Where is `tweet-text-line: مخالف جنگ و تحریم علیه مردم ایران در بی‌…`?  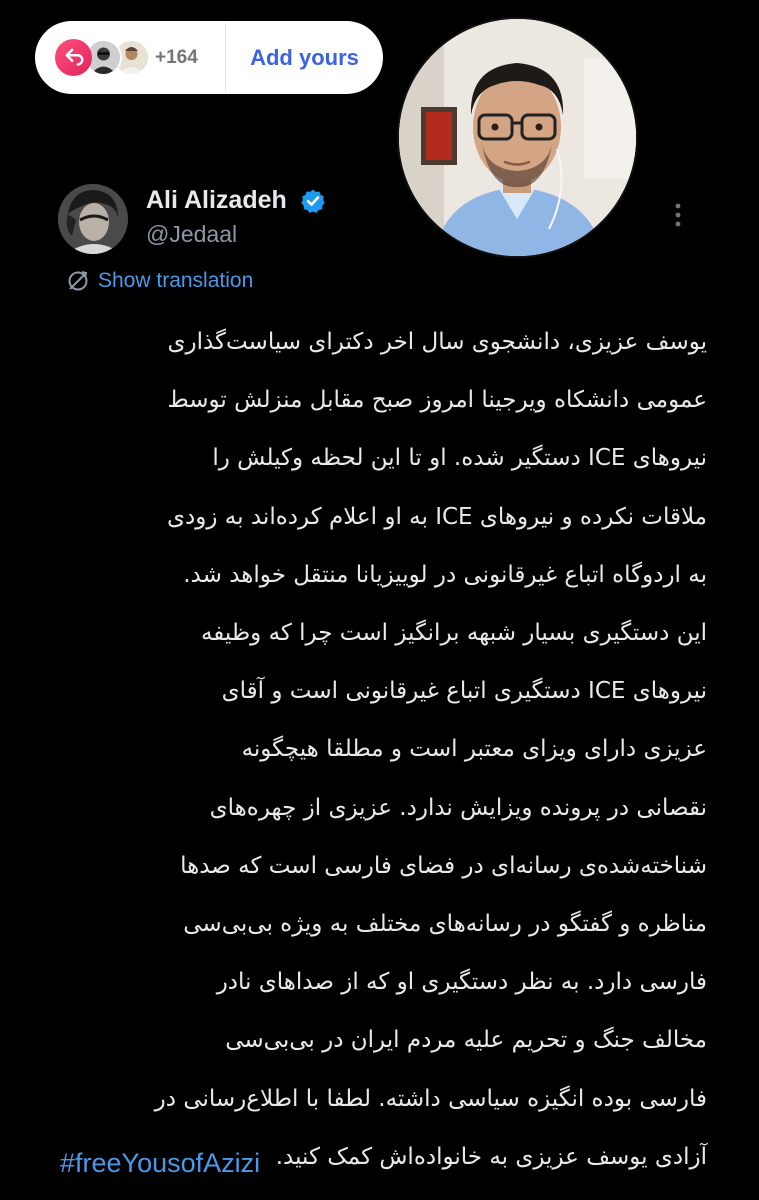 tweet-text-line: مخالف جنگ و تحریم علیه مردم ایران در بی‌… is located at coordinates (466, 1040).